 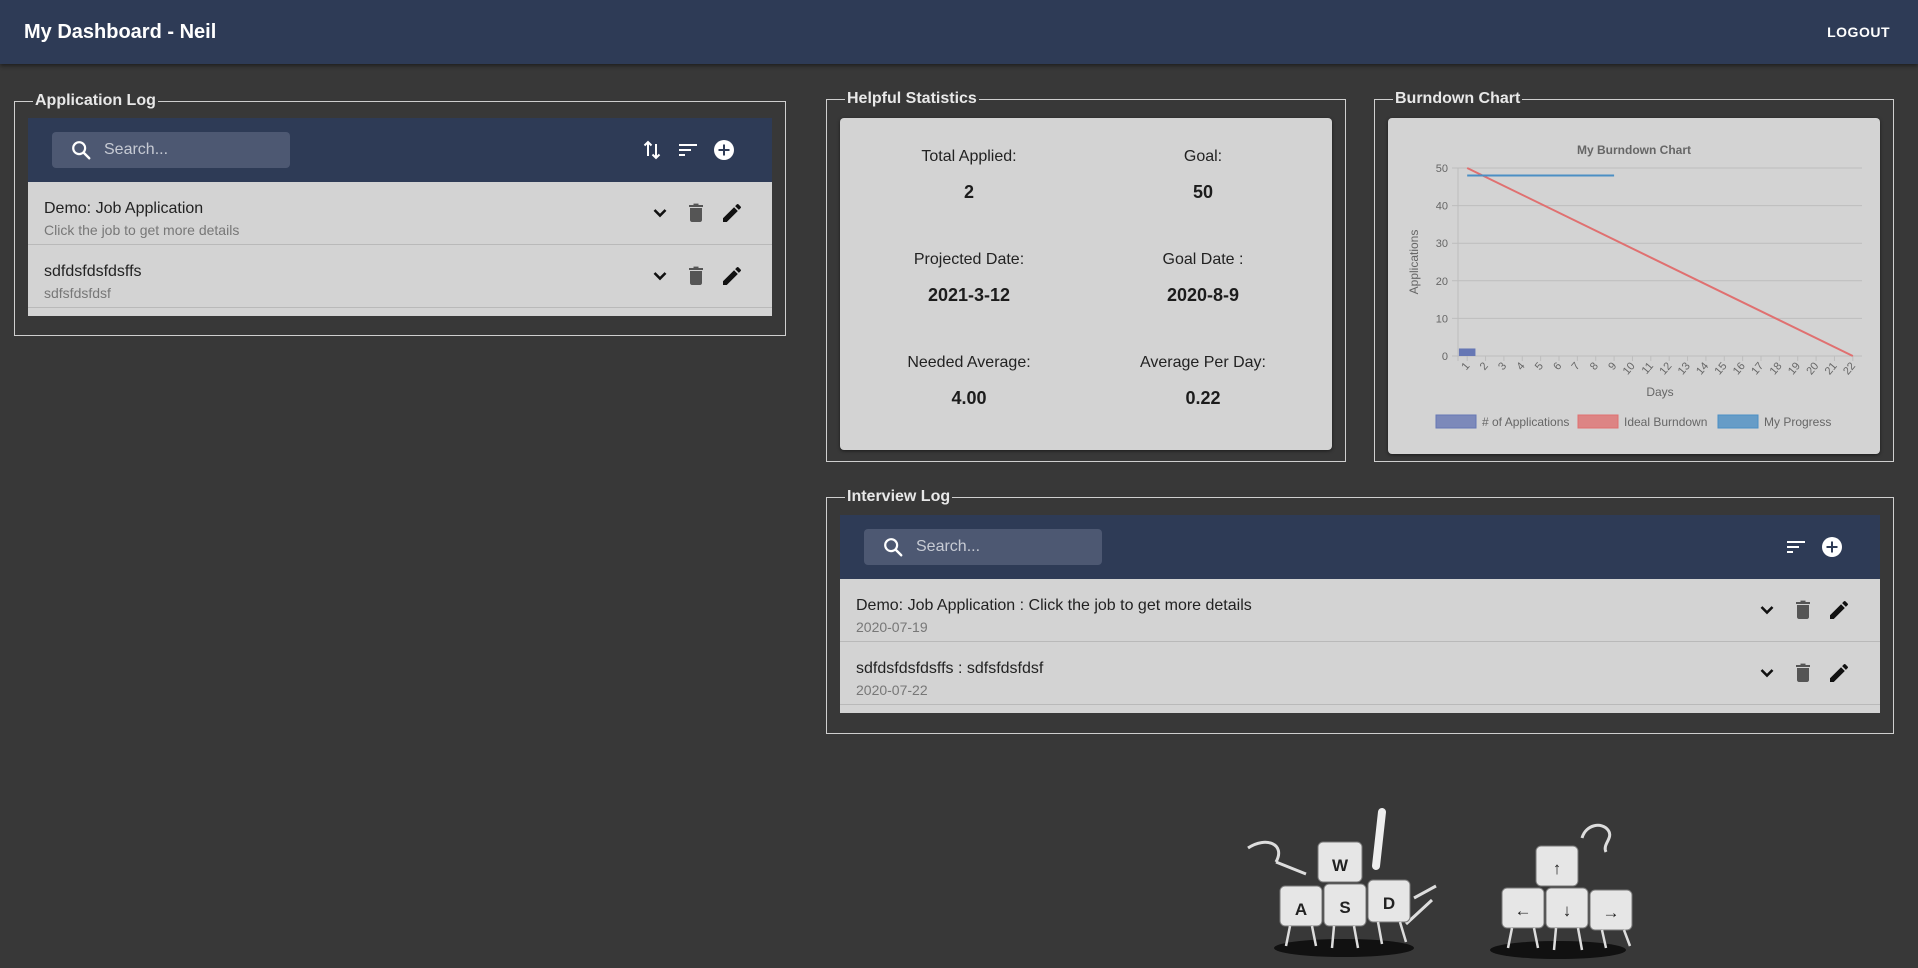 I want to click on x-tick-label: 11, so click(x=1648, y=368).